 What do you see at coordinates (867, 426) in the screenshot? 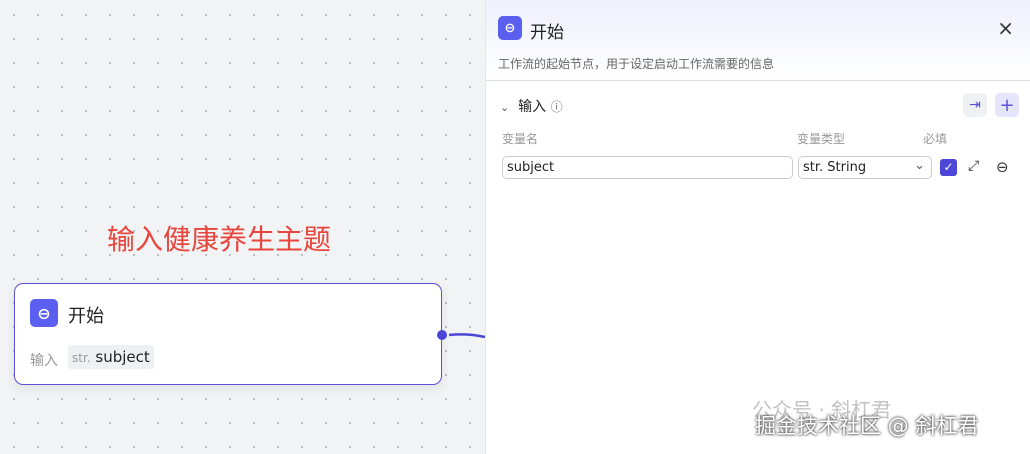
I see `watermark-line2: 掘金技术社区 @ 斜杠君` at bounding box center [867, 426].